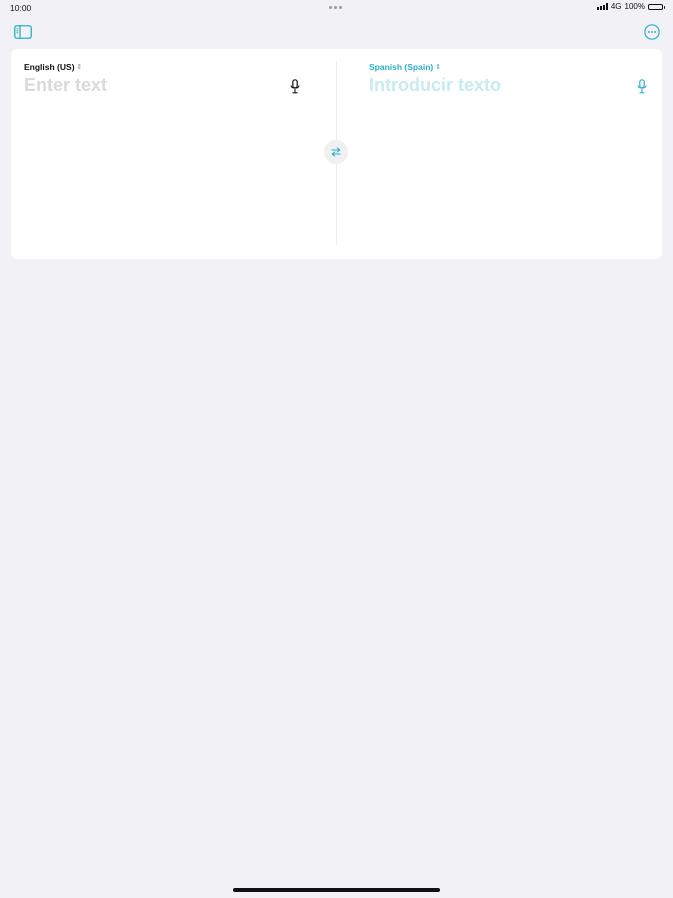  I want to click on network-label: 4G, so click(616, 6).